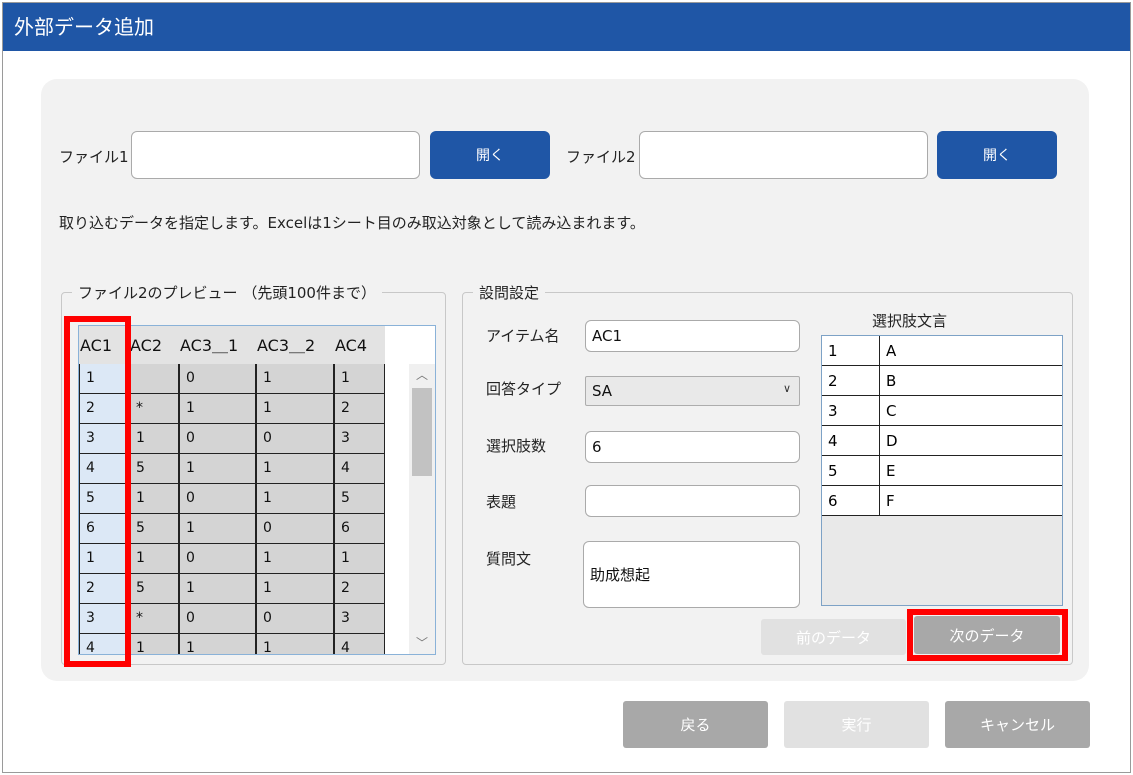 The width and height of the screenshot is (1133, 775). What do you see at coordinates (422, 376) in the screenshot?
I see `scroll-up-icon: ︿` at bounding box center [422, 376].